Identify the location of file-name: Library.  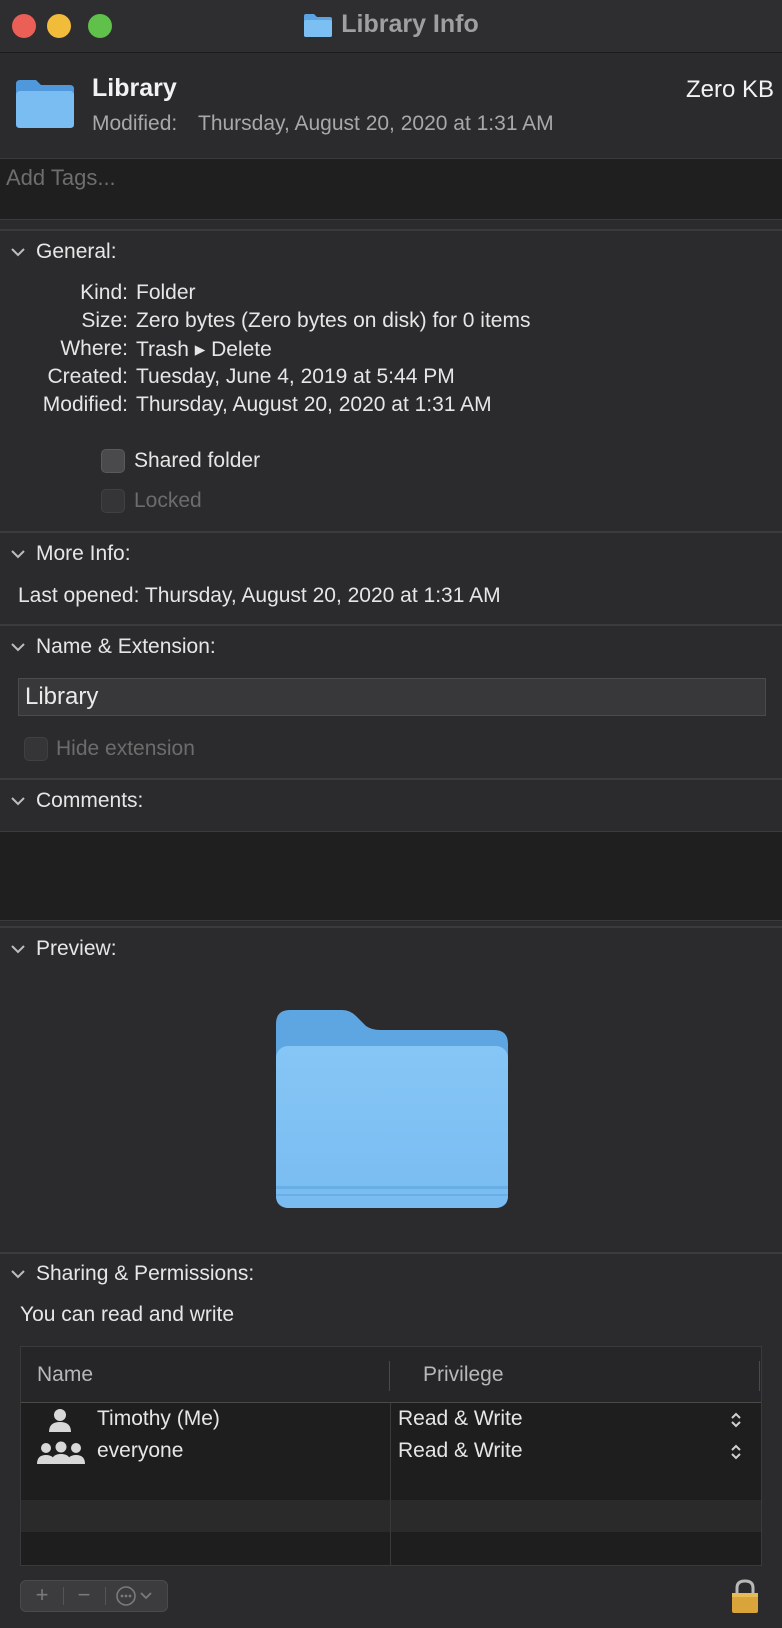
(134, 88).